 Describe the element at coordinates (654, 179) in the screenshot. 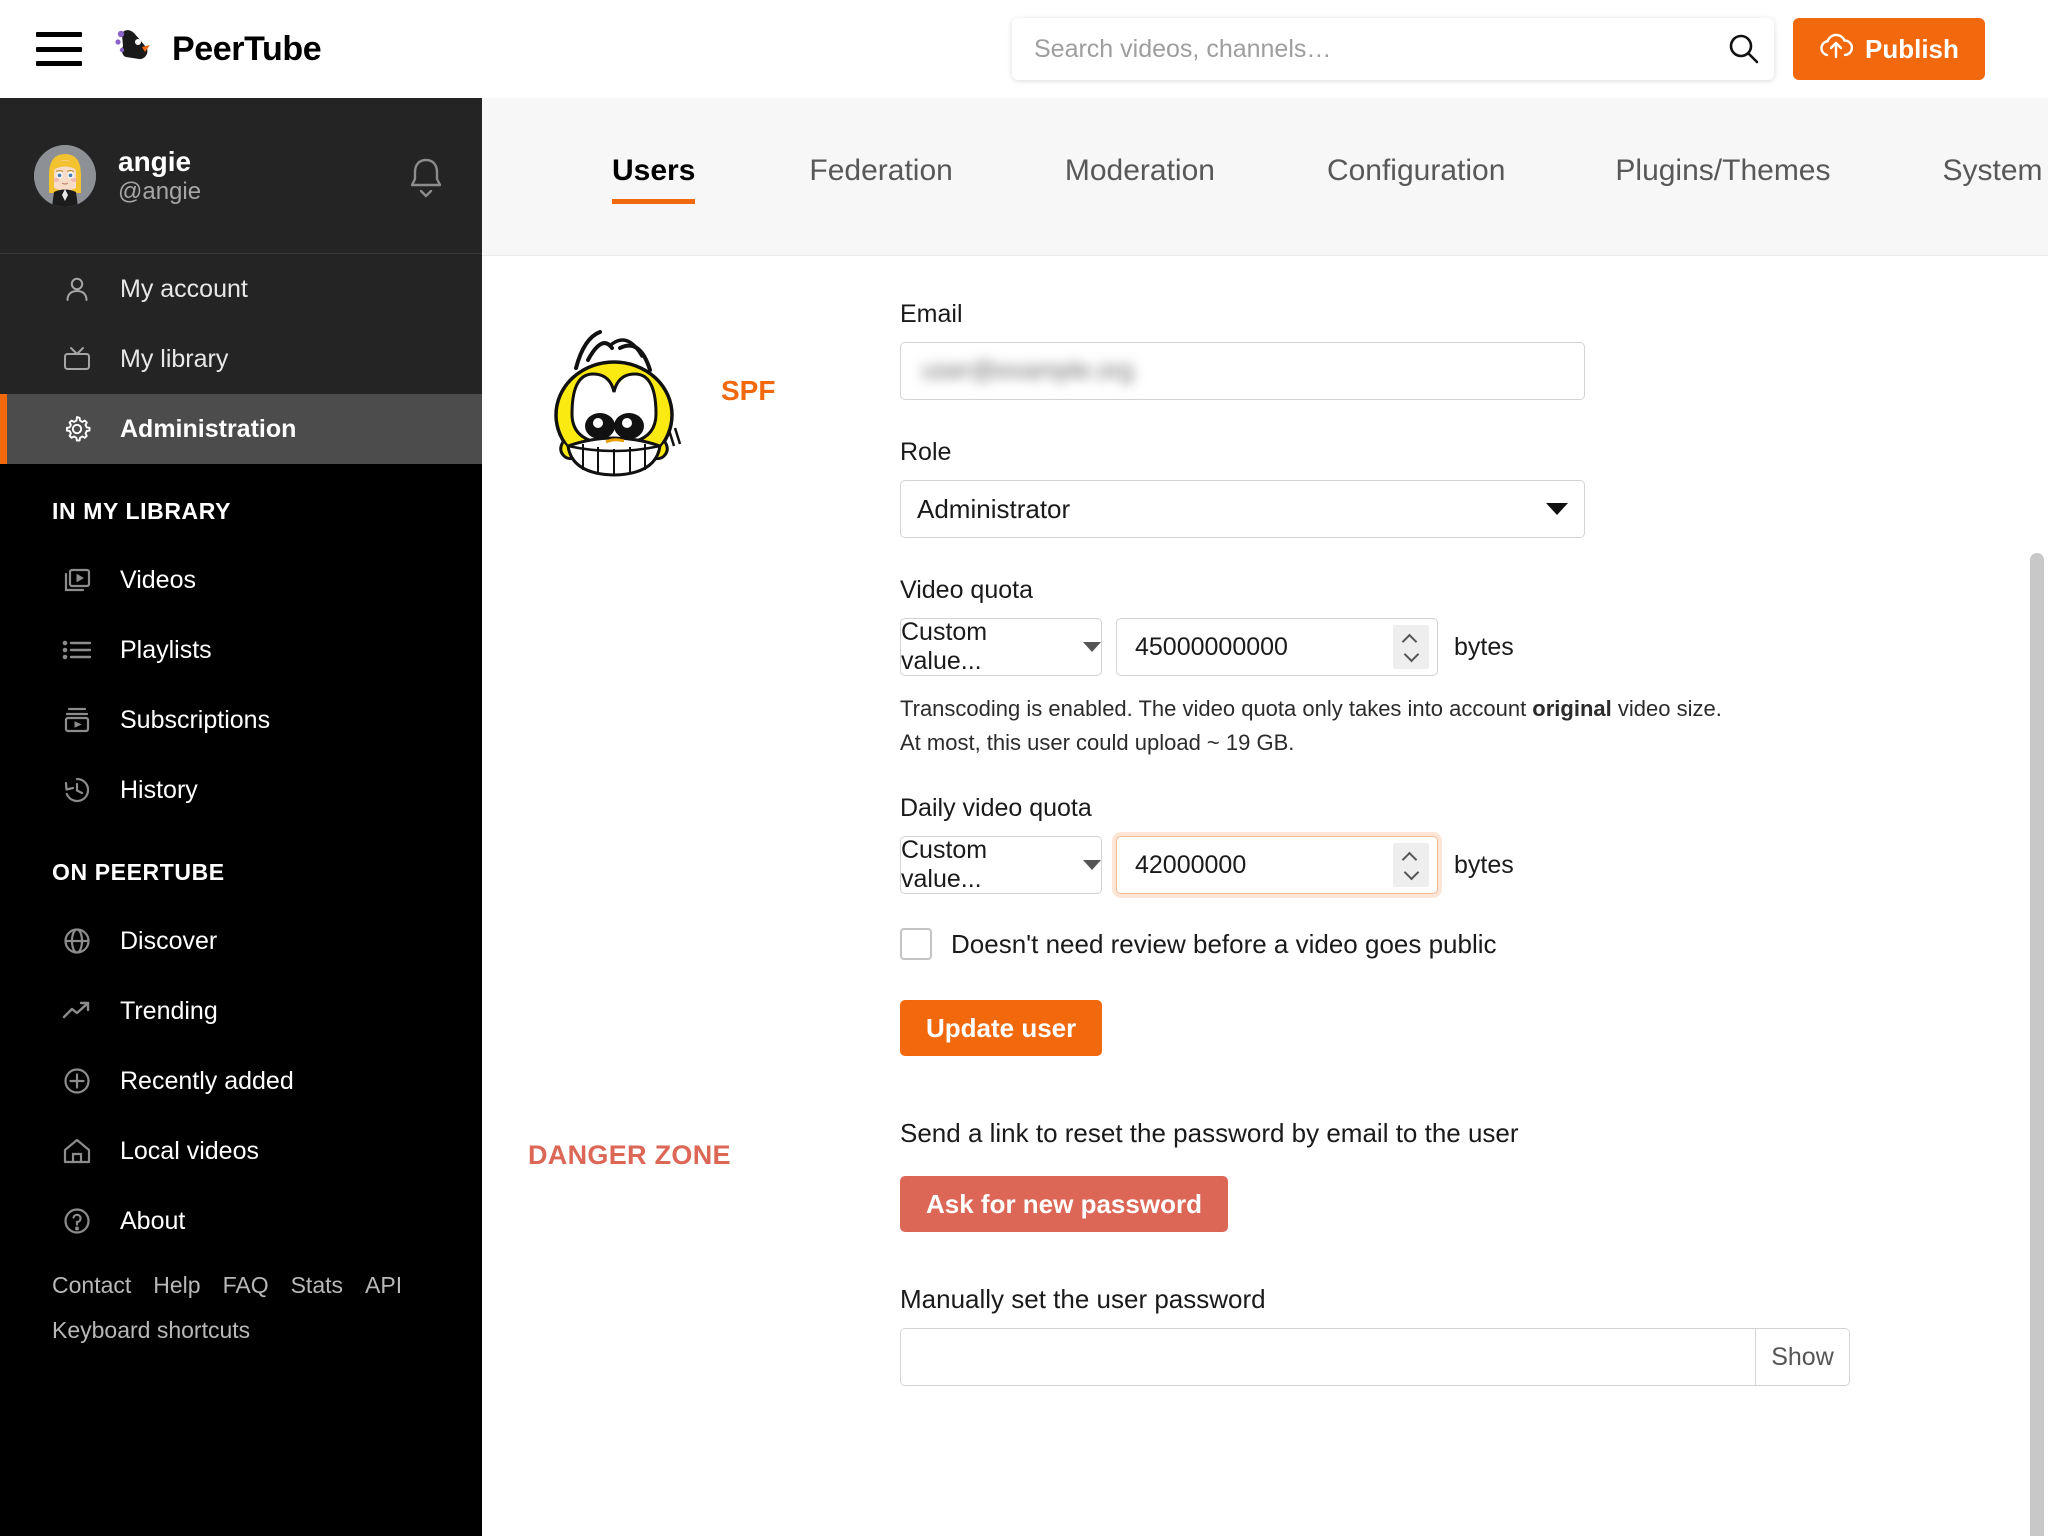

I see `tab-users: Users` at that location.